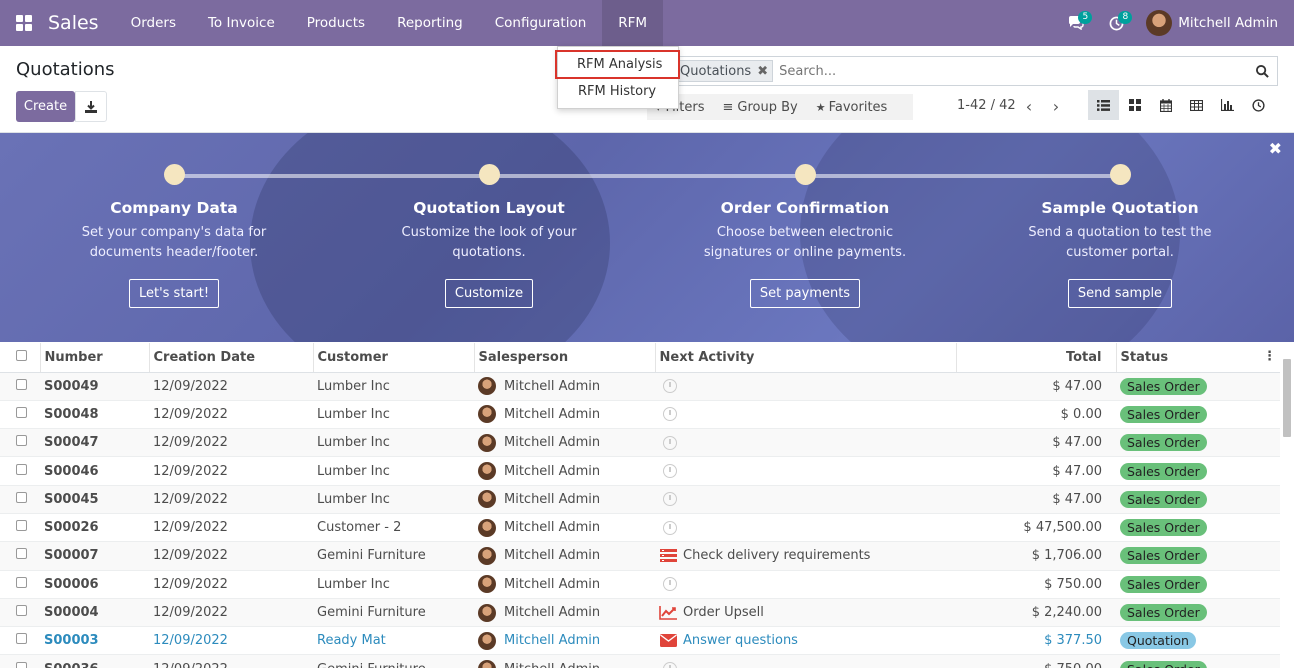 Image resolution: width=1294 pixels, height=668 pixels. What do you see at coordinates (805, 293) in the screenshot?
I see `set-payments-button: Set payments` at bounding box center [805, 293].